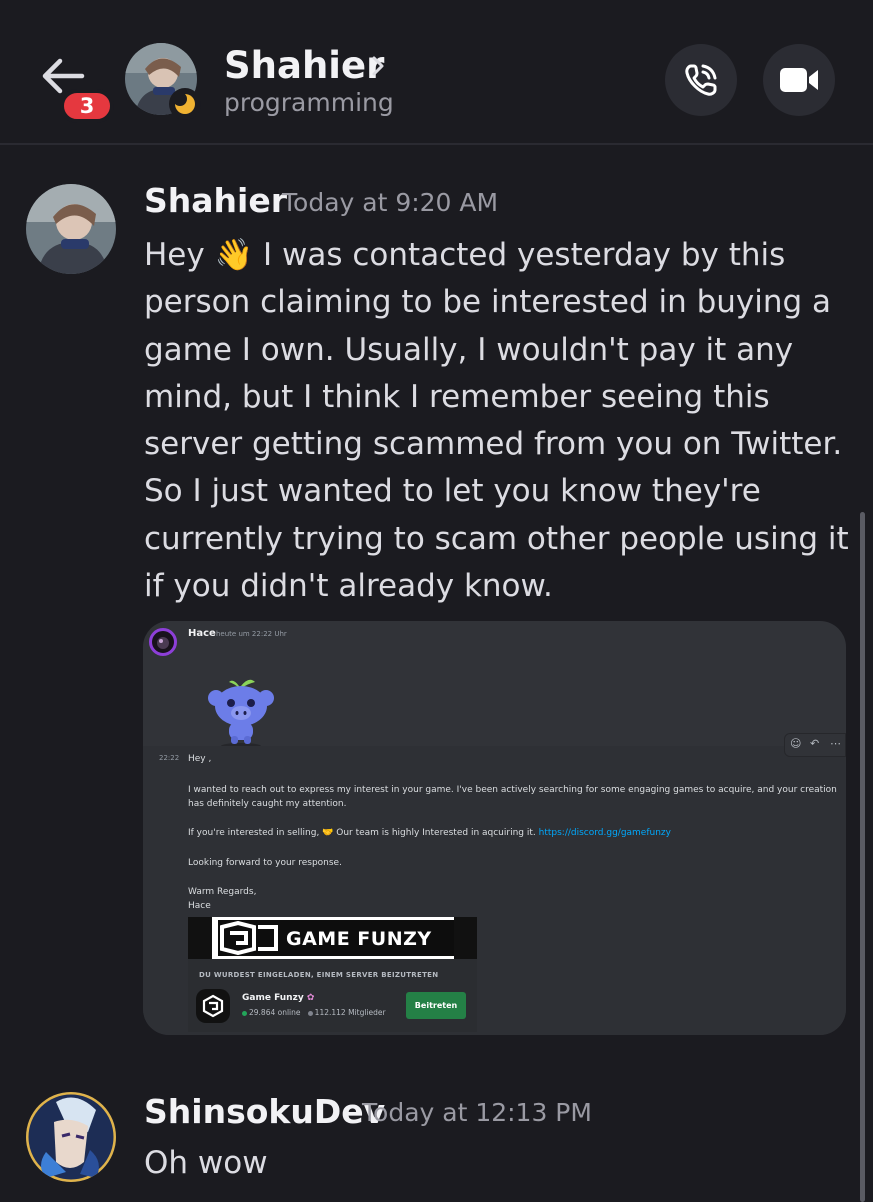 This screenshot has height=1202, width=873. I want to click on channel-header: 3 Shahier programming, so click(436, 72).